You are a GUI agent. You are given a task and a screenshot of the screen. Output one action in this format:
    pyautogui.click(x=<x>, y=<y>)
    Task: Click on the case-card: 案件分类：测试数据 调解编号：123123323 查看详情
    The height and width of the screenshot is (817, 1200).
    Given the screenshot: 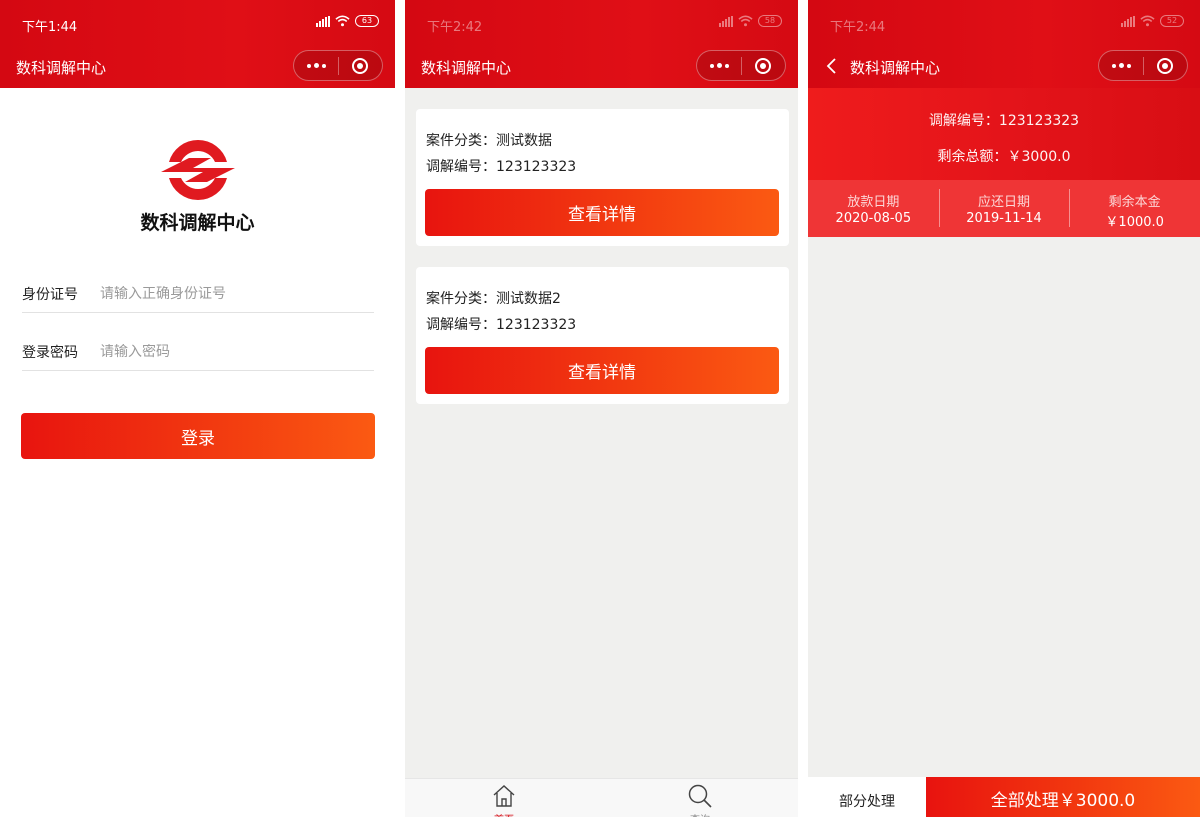 What is the action you would take?
    pyautogui.click(x=602, y=177)
    